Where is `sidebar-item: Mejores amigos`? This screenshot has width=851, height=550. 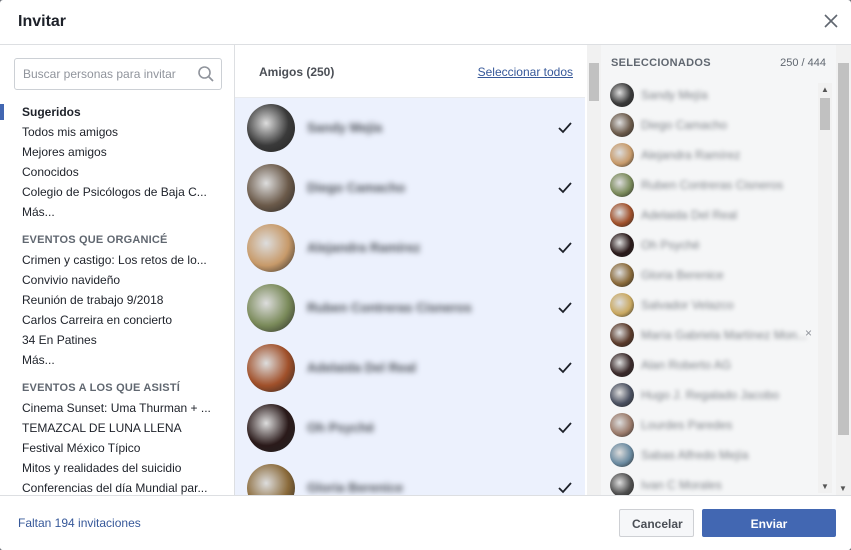
sidebar-item: Mejores amigos is located at coordinates (117, 152).